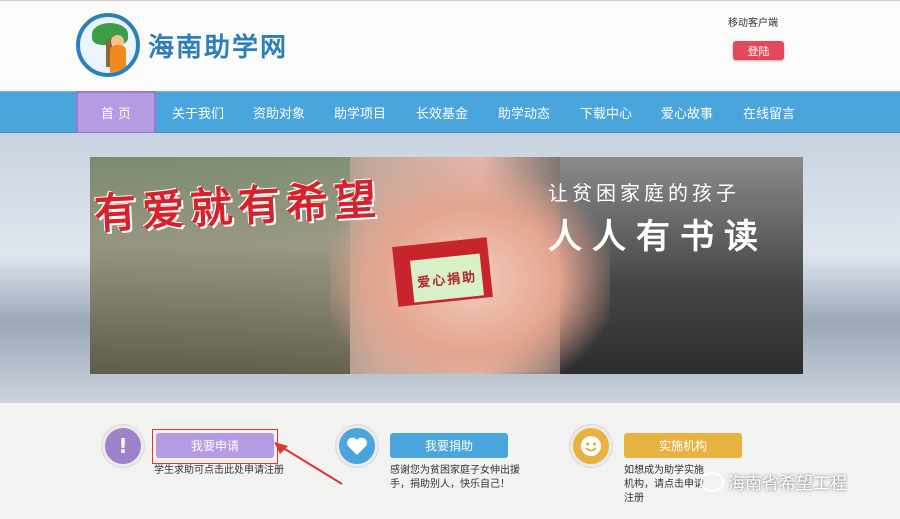  What do you see at coordinates (644, 193) in the screenshot?
I see `banner-slogan-sub: 让贫困家庭的孩子` at bounding box center [644, 193].